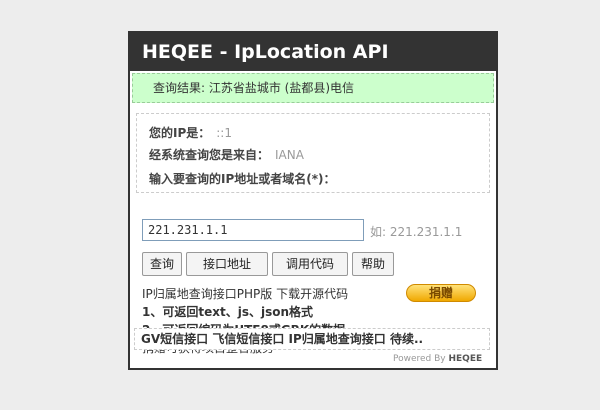 This screenshot has width=600, height=410. Describe the element at coordinates (419, 359) in the screenshot. I see `powered-by-text: Powered By` at that location.